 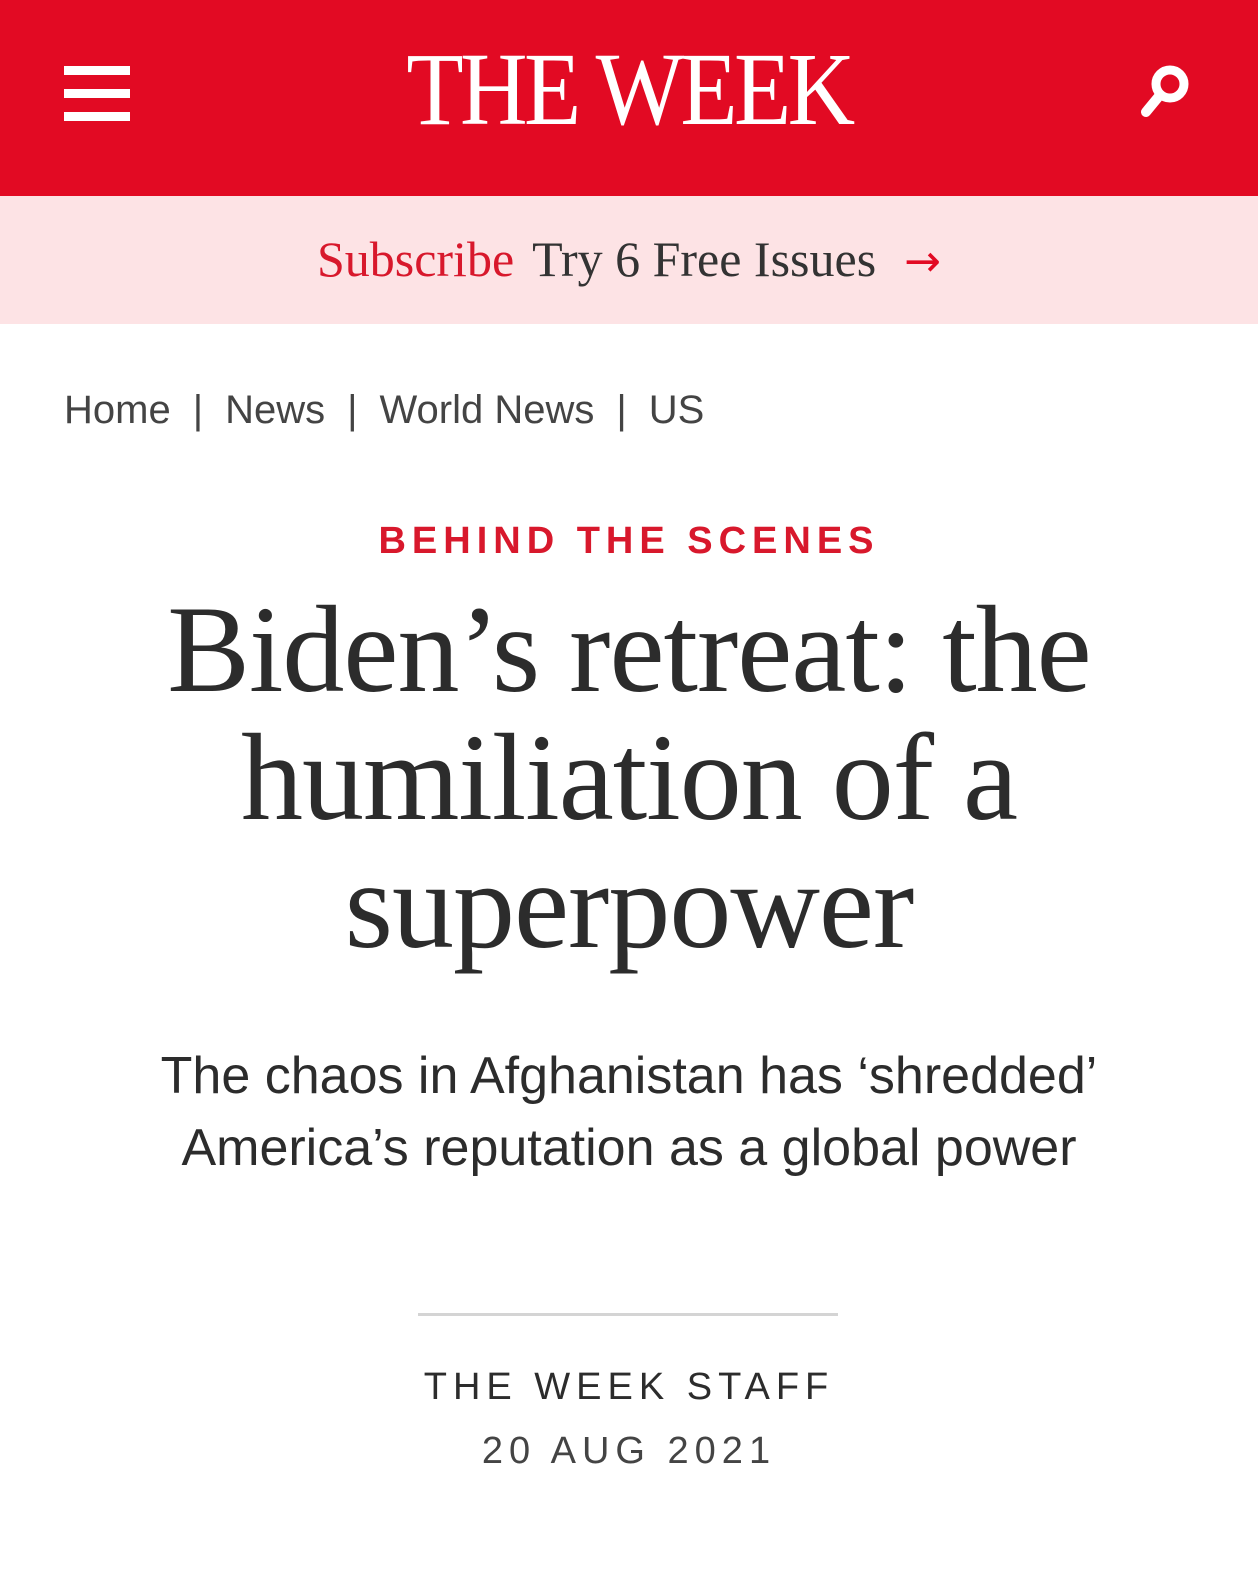 What do you see at coordinates (629, 1451) in the screenshot?
I see `publish-date: 20 AUG 2021` at bounding box center [629, 1451].